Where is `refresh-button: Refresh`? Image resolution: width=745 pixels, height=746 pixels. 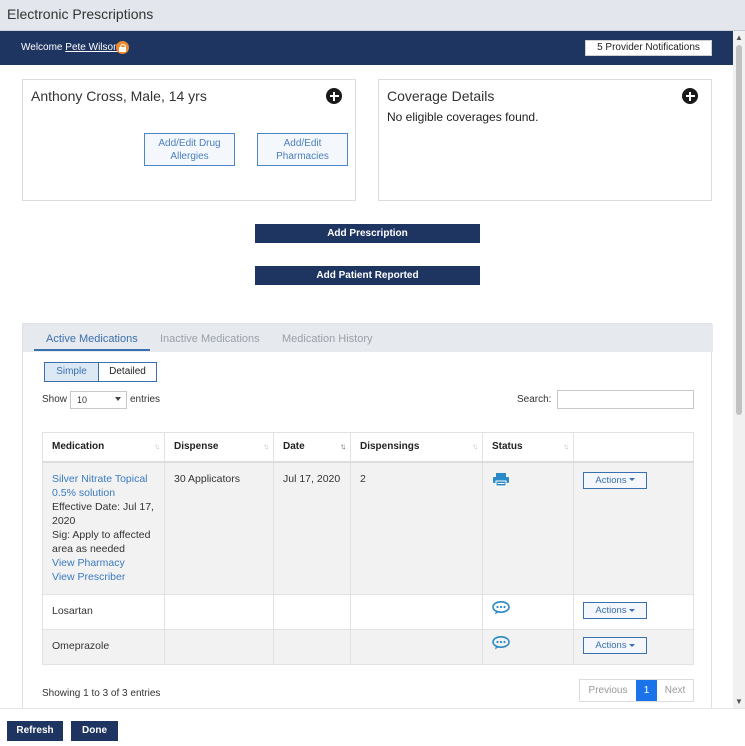
refresh-button: Refresh is located at coordinates (35, 731).